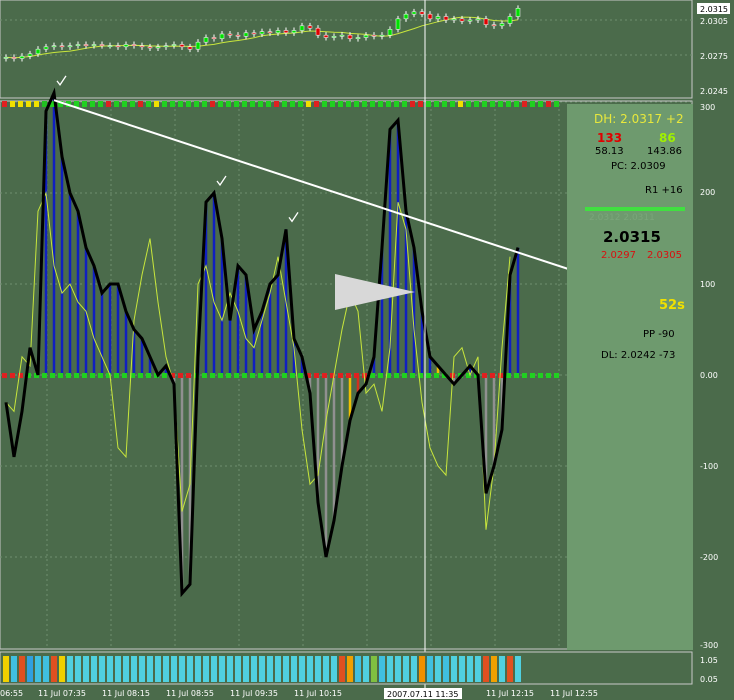 The width and height of the screenshot is (734, 700). What do you see at coordinates (318, 693) in the screenshot?
I see `time-axis-label: 11 Jul 10:15` at bounding box center [318, 693].